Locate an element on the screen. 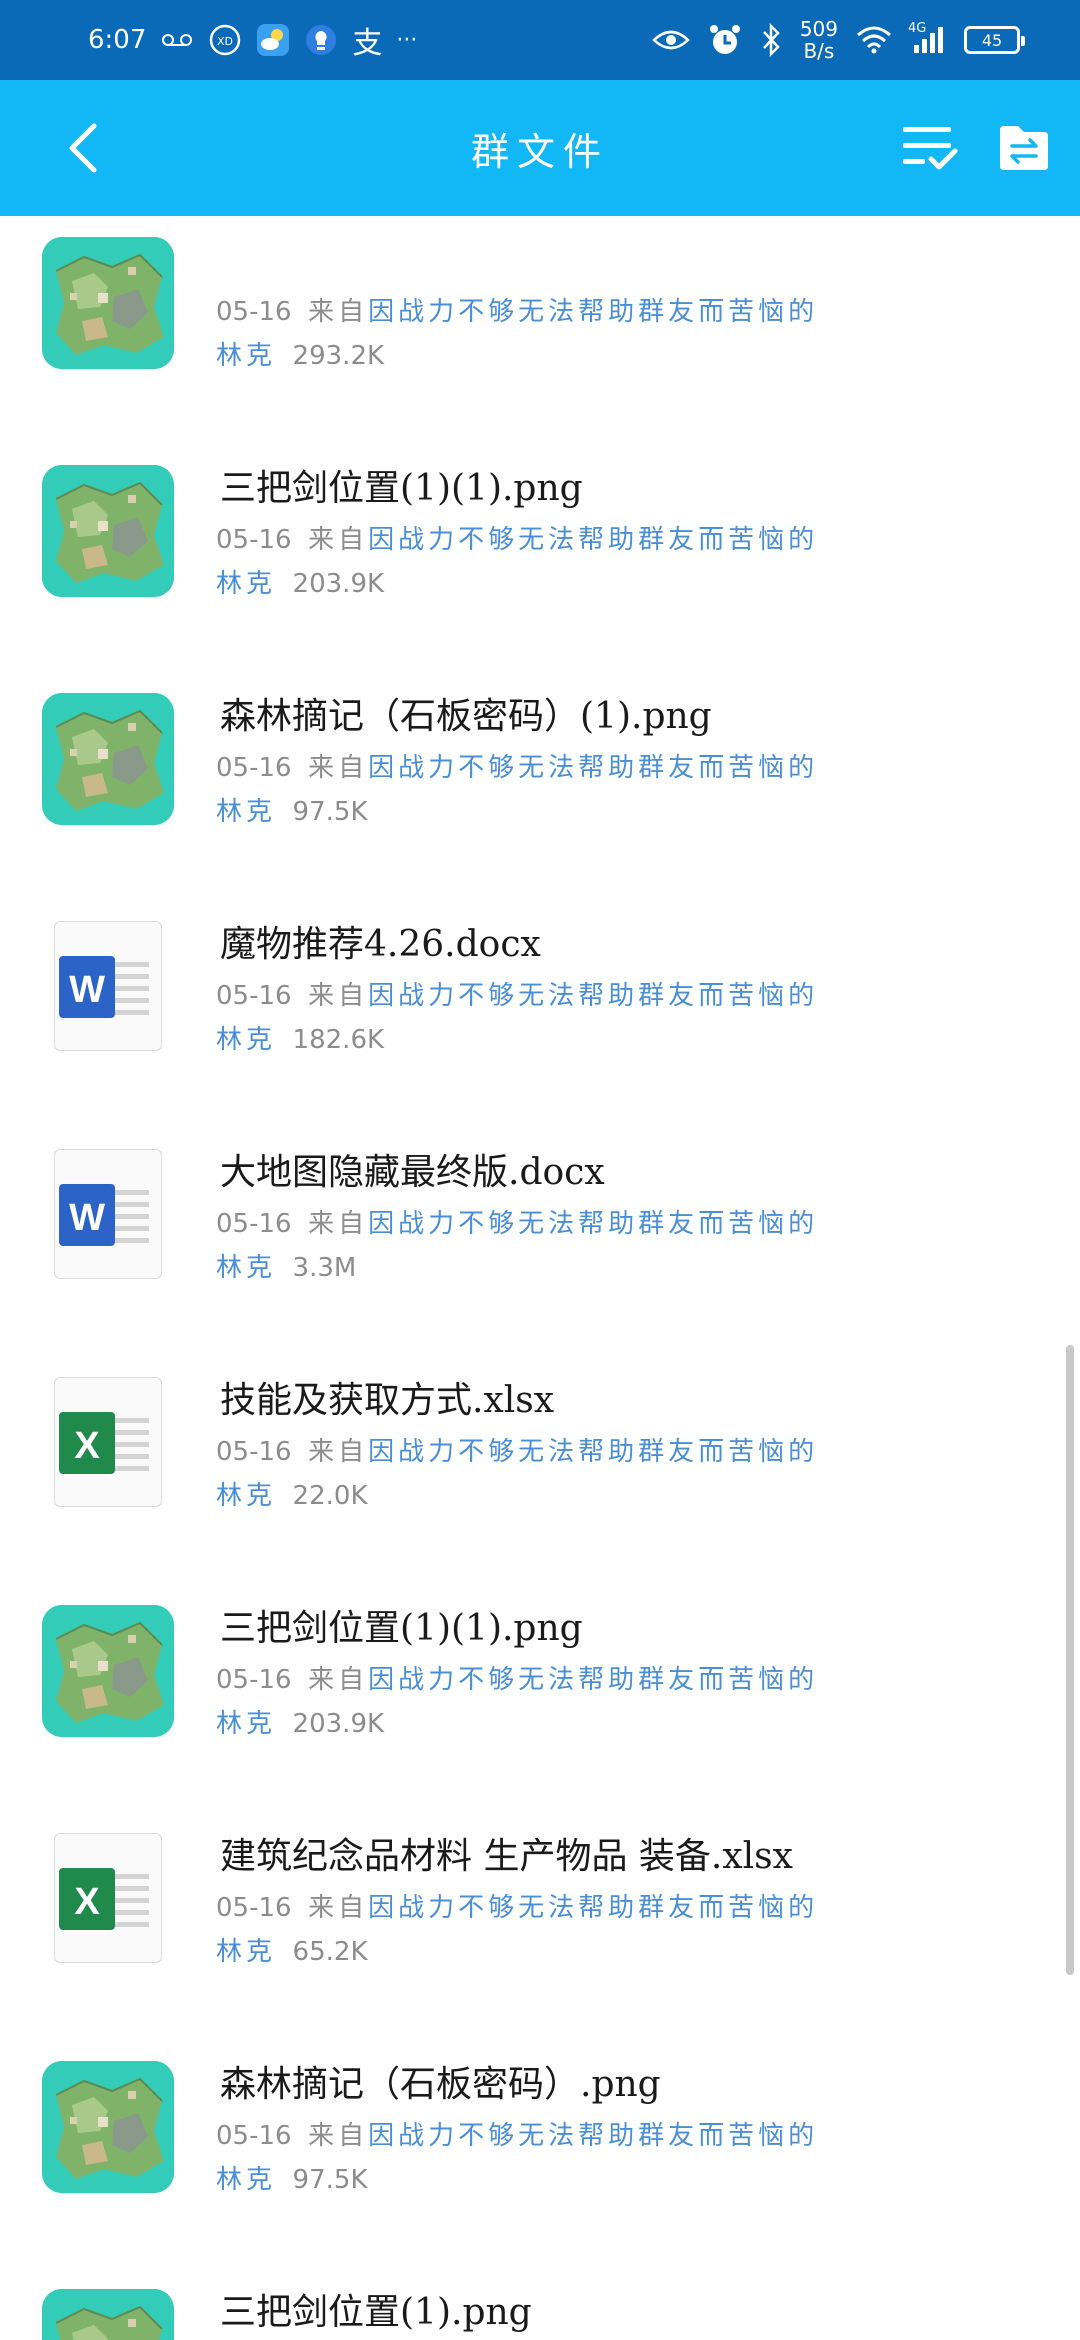  eye-icon is located at coordinates (670, 40).